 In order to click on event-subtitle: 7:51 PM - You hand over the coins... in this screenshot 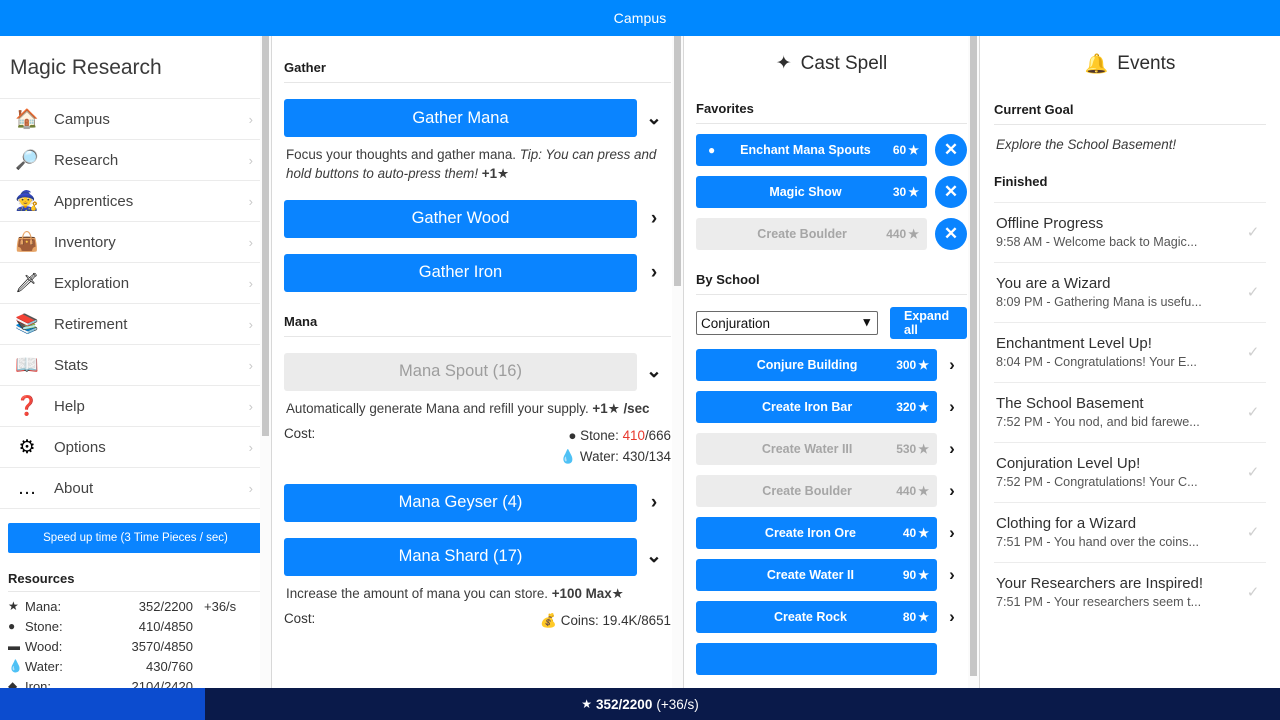, I will do `click(1098, 542)`.